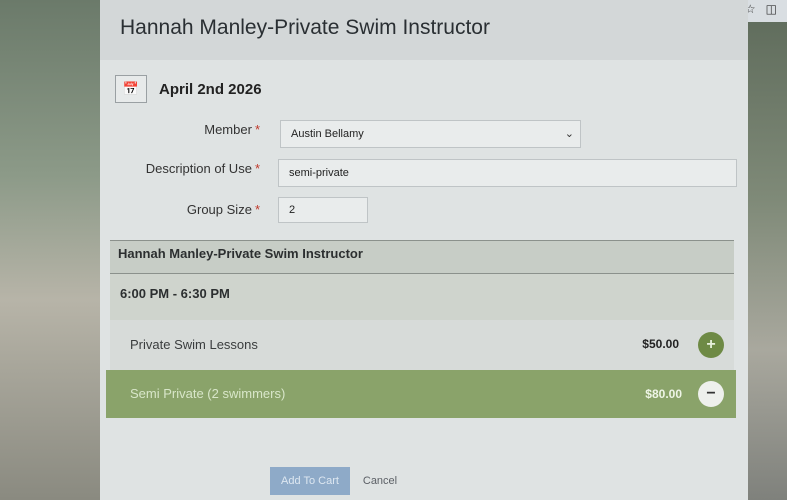  I want to click on member-select-value: Austin Bellamy, so click(327, 134).